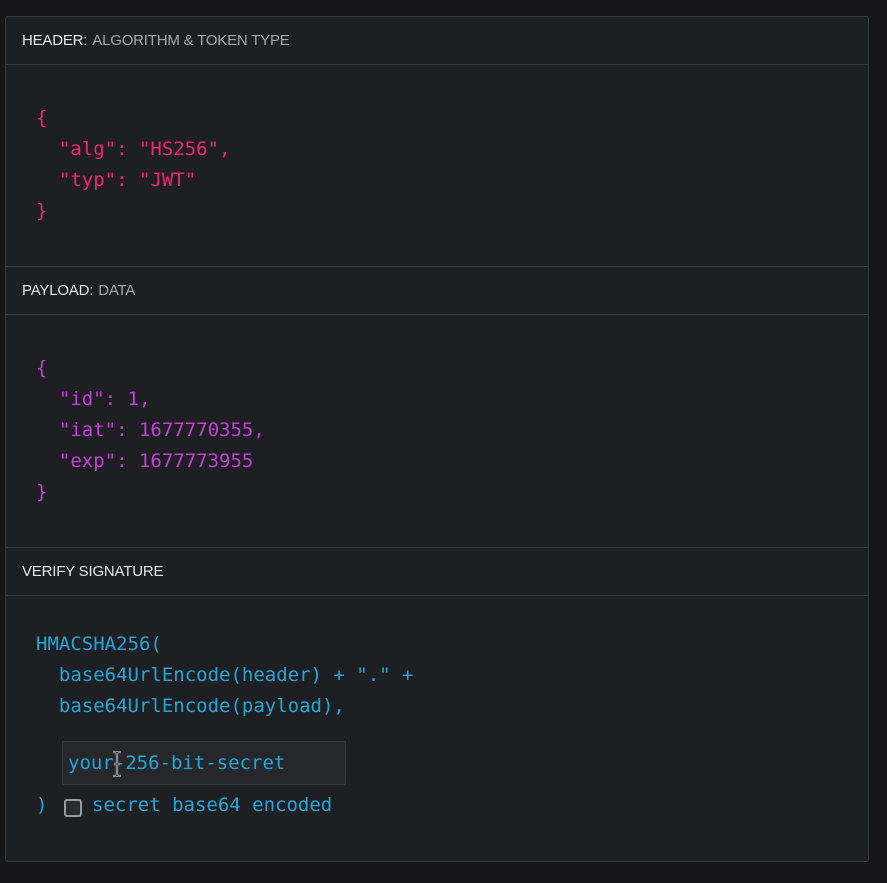  What do you see at coordinates (93, 571) in the screenshot?
I see `signature-title: VERIFY SIGNATURE` at bounding box center [93, 571].